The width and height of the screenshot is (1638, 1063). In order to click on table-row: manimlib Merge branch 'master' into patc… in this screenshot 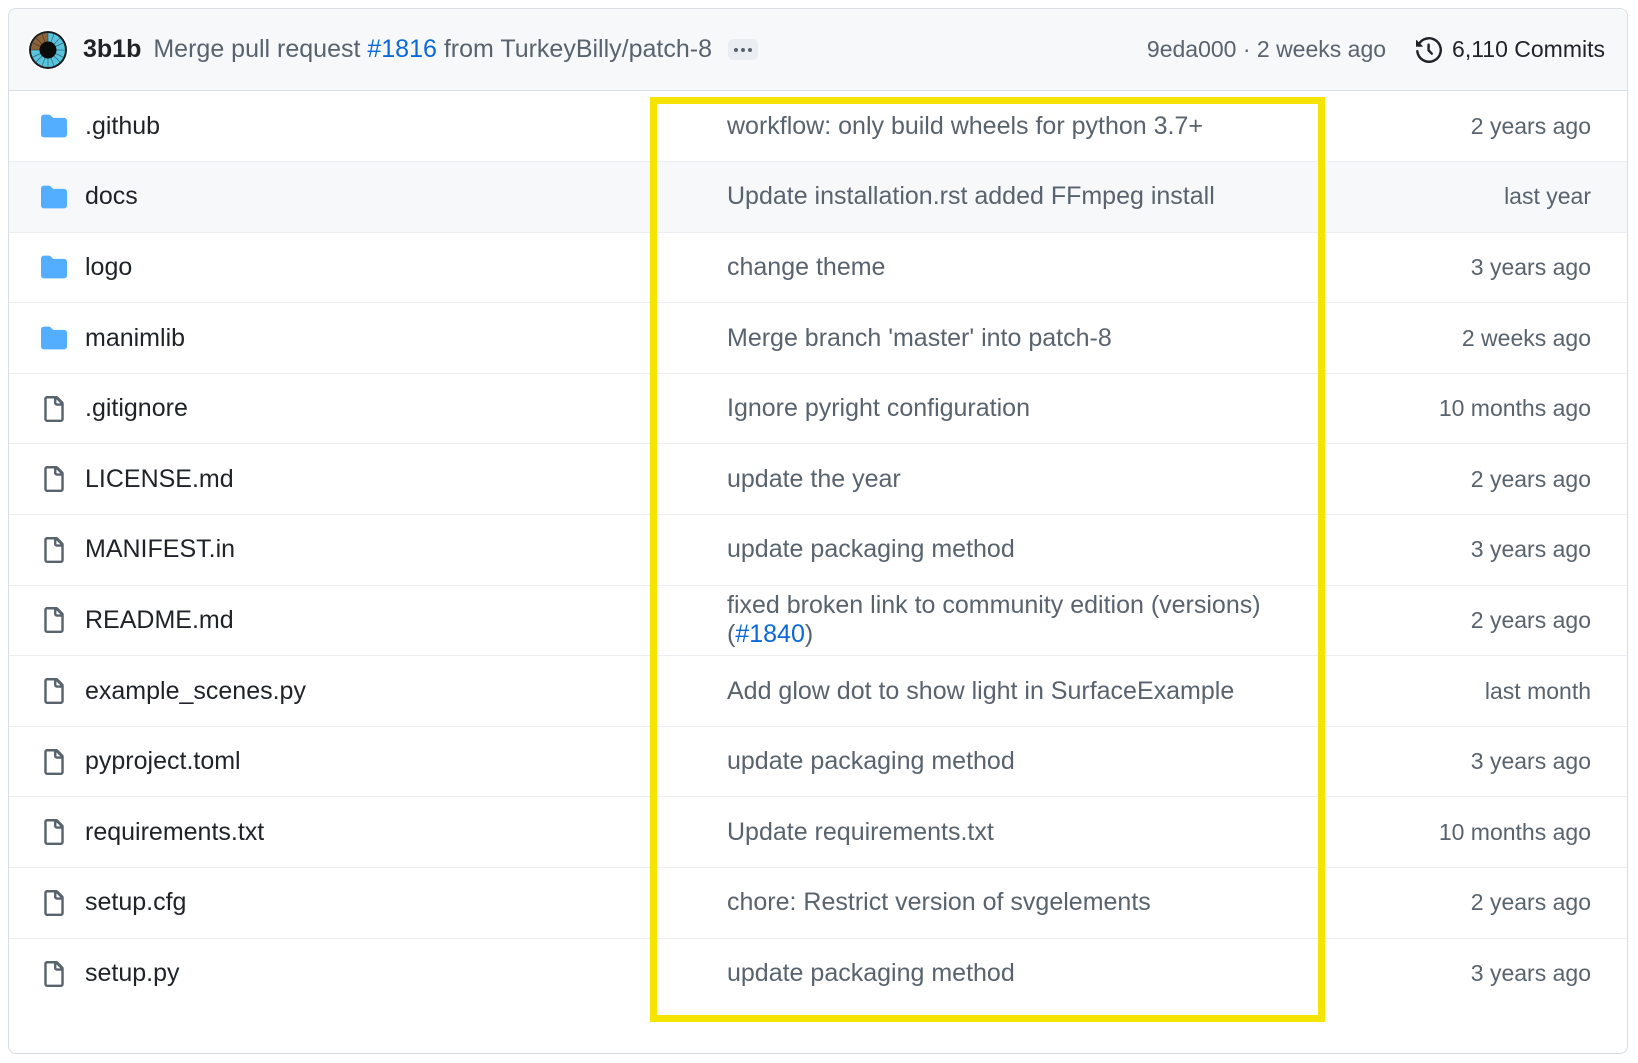, I will do `click(818, 338)`.